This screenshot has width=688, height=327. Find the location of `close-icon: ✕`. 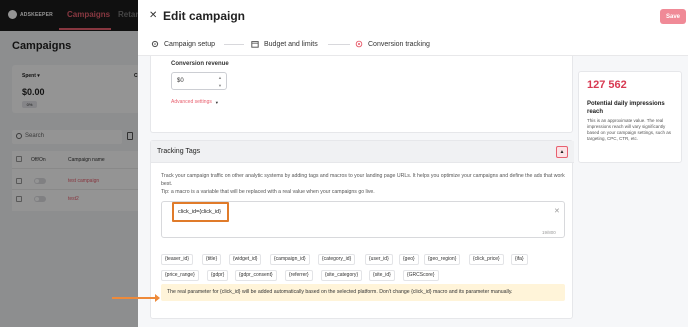

close-icon: ✕ is located at coordinates (153, 15).